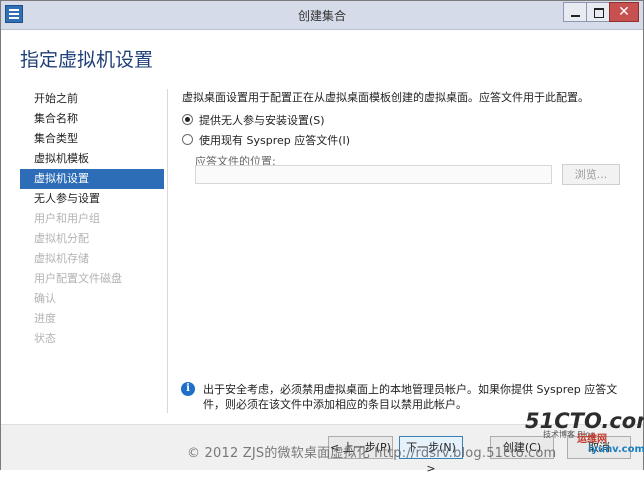 Image resolution: width=644 pixels, height=479 pixels. Describe the element at coordinates (45, 338) in the screenshot. I see `nav-item-status: 状态` at that location.